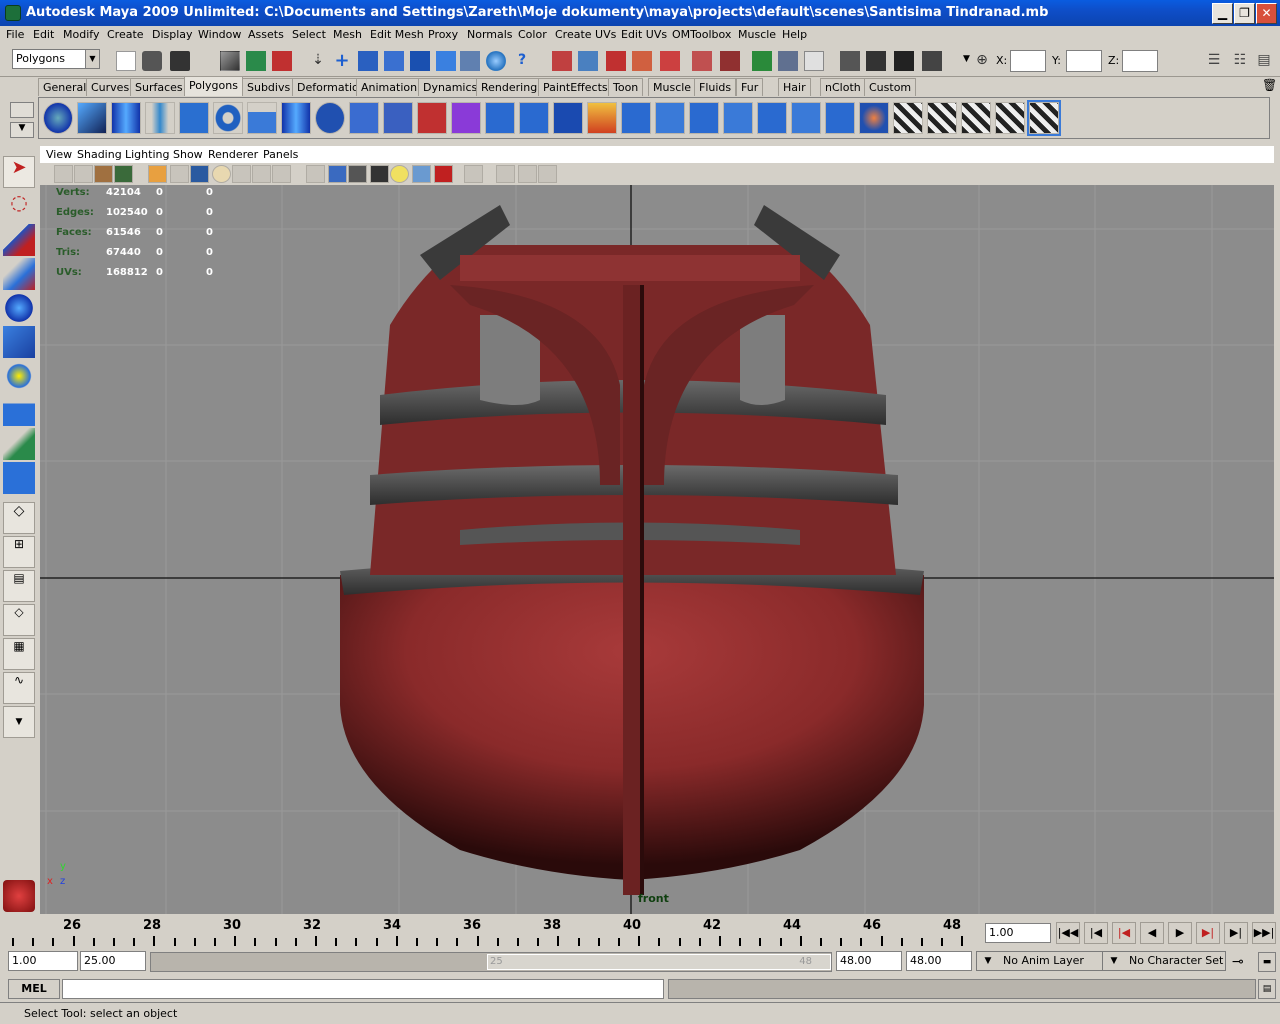 This screenshot has width=1280, height=1024. Describe the element at coordinates (534, 118) in the screenshot. I see `split-polygon-icon` at that location.